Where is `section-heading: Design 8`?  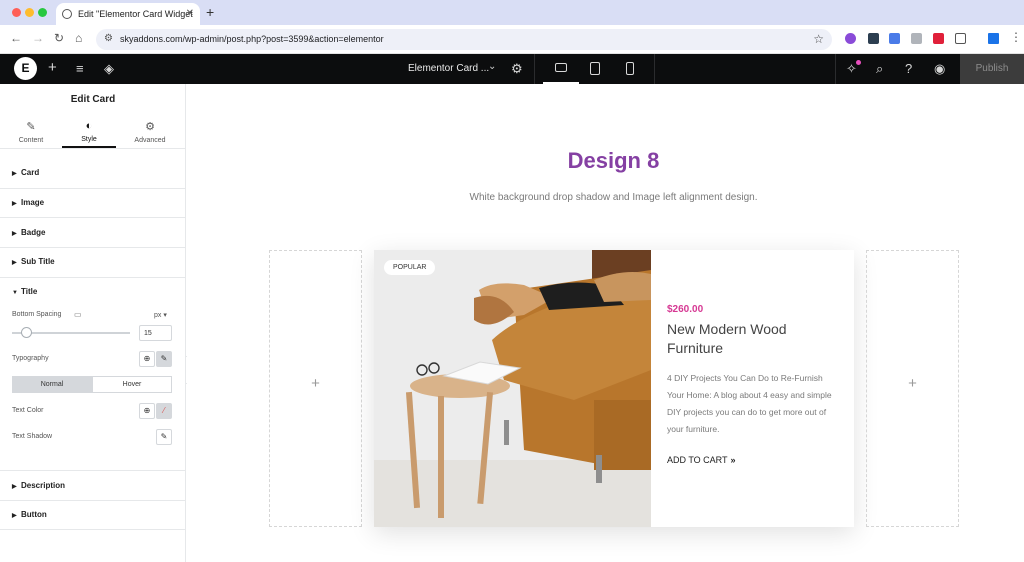 section-heading: Design 8 is located at coordinates (605, 161).